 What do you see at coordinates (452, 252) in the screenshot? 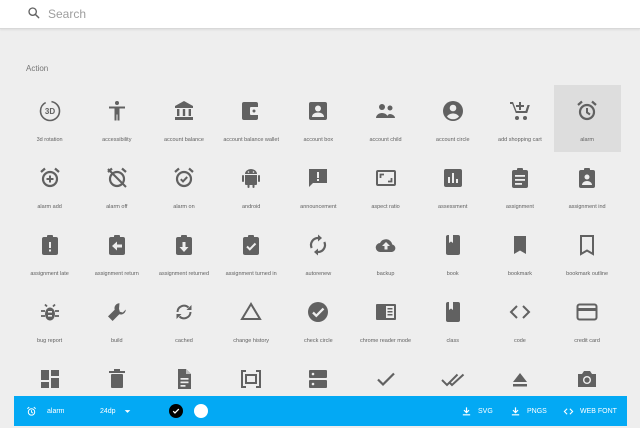
I see `icon-tile: book` at bounding box center [452, 252].